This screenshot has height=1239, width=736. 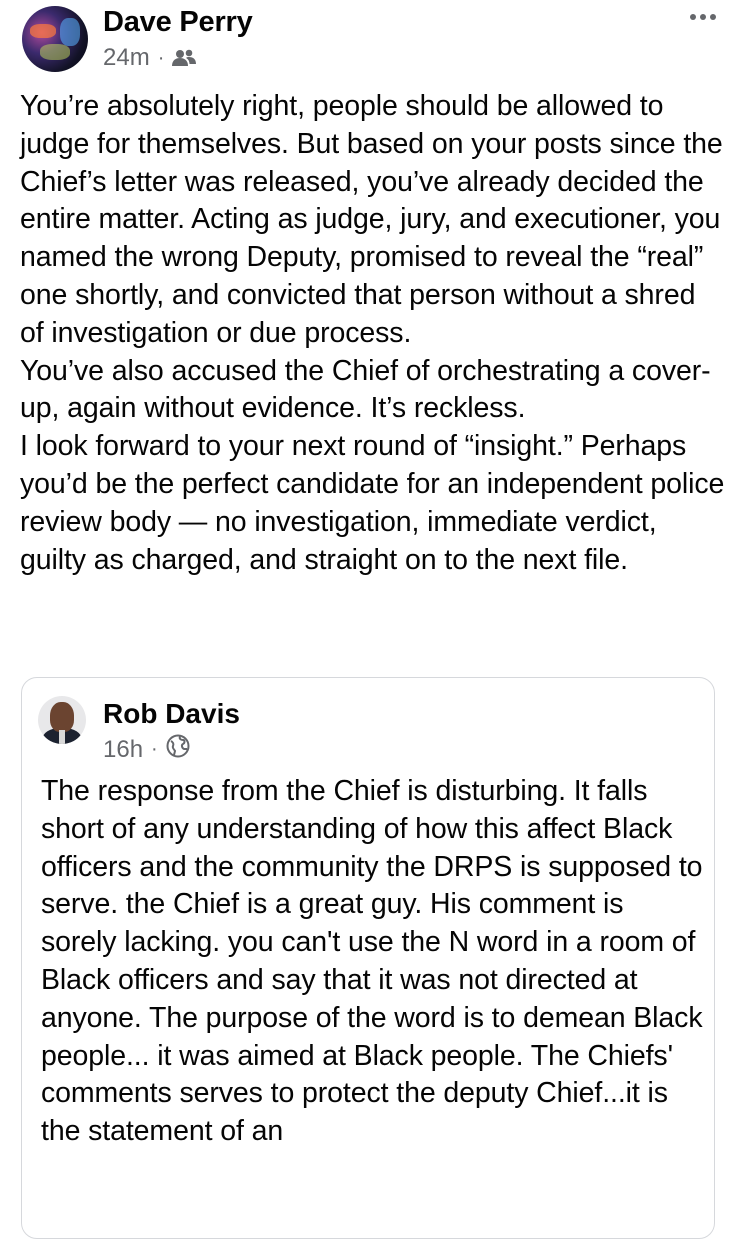 I want to click on post-meta: 24m ·, so click(x=150, y=58).